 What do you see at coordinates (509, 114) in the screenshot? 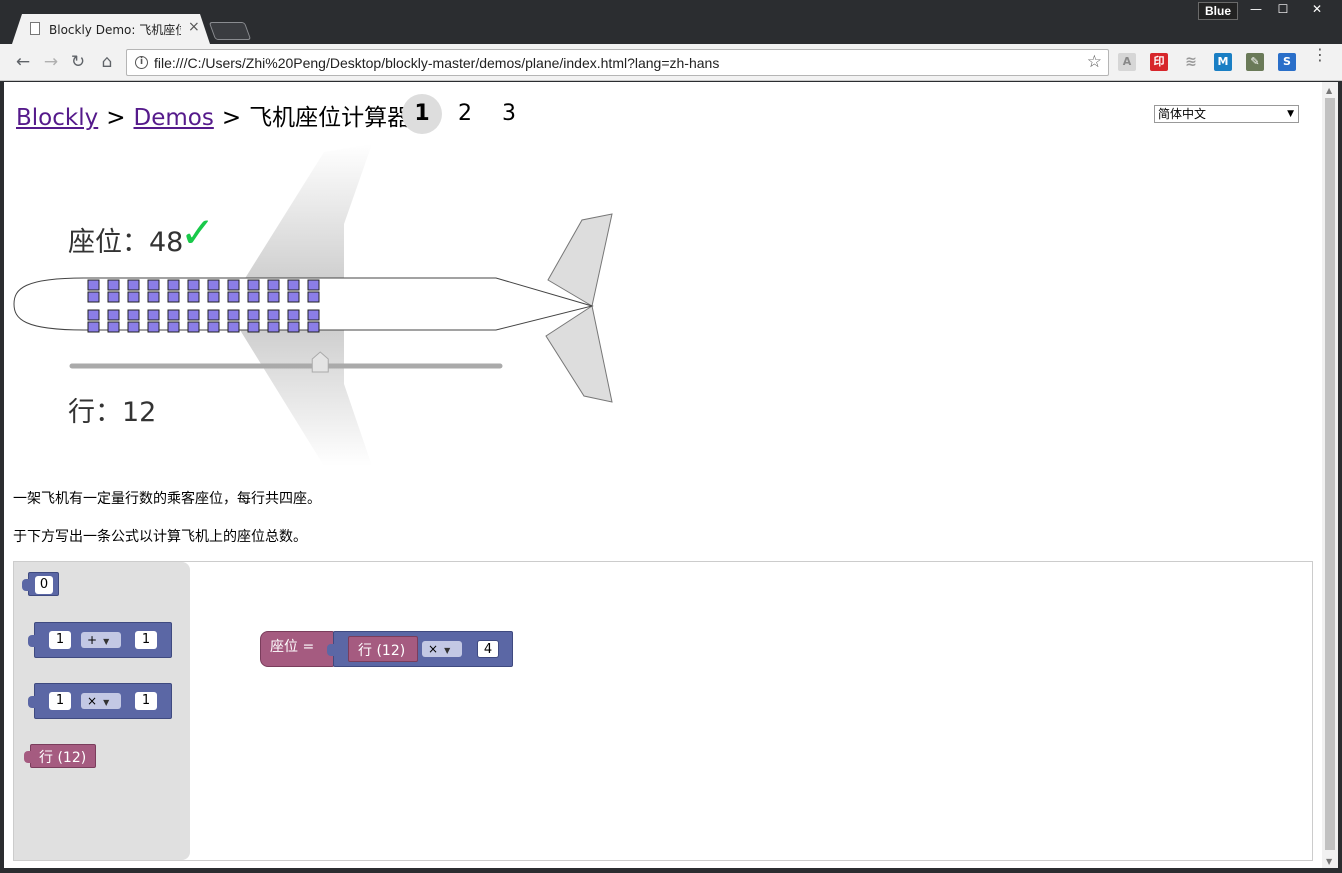
I see `level-3-tab: 3` at bounding box center [509, 114].